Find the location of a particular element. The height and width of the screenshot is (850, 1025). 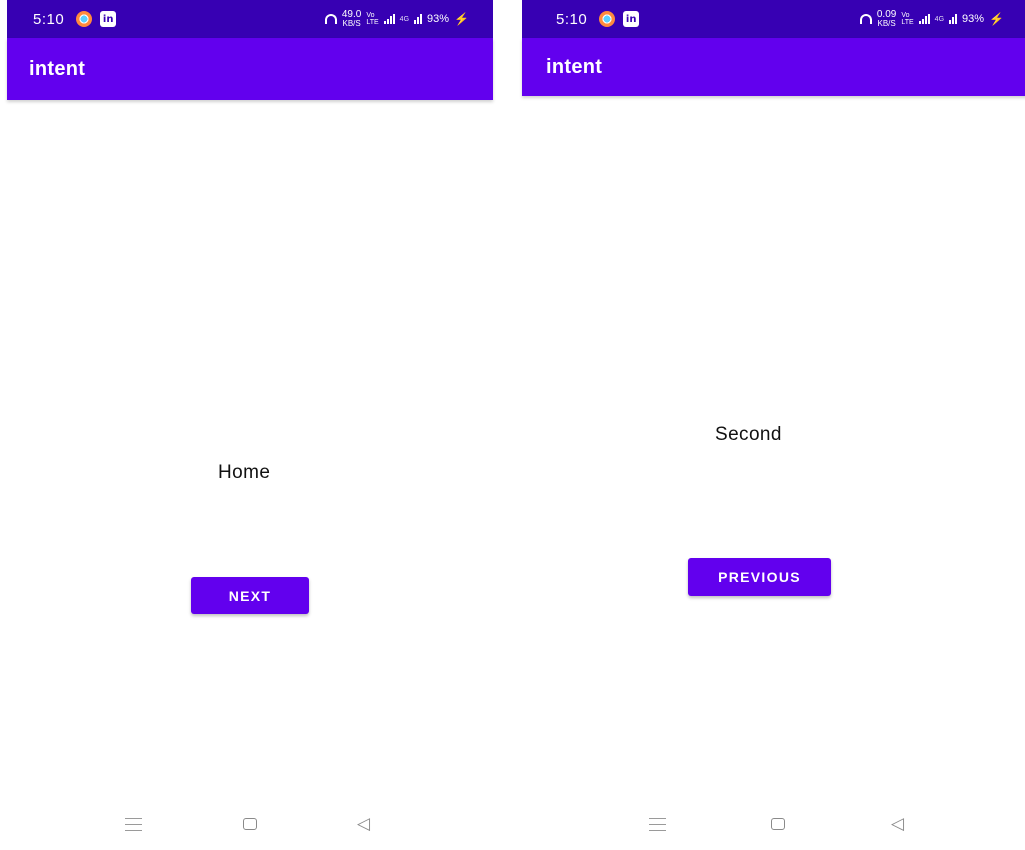

status-bar: 5:10 in 0.09 KB/S Vo LTE 4G 93% ⚡ is located at coordinates (773, 19).